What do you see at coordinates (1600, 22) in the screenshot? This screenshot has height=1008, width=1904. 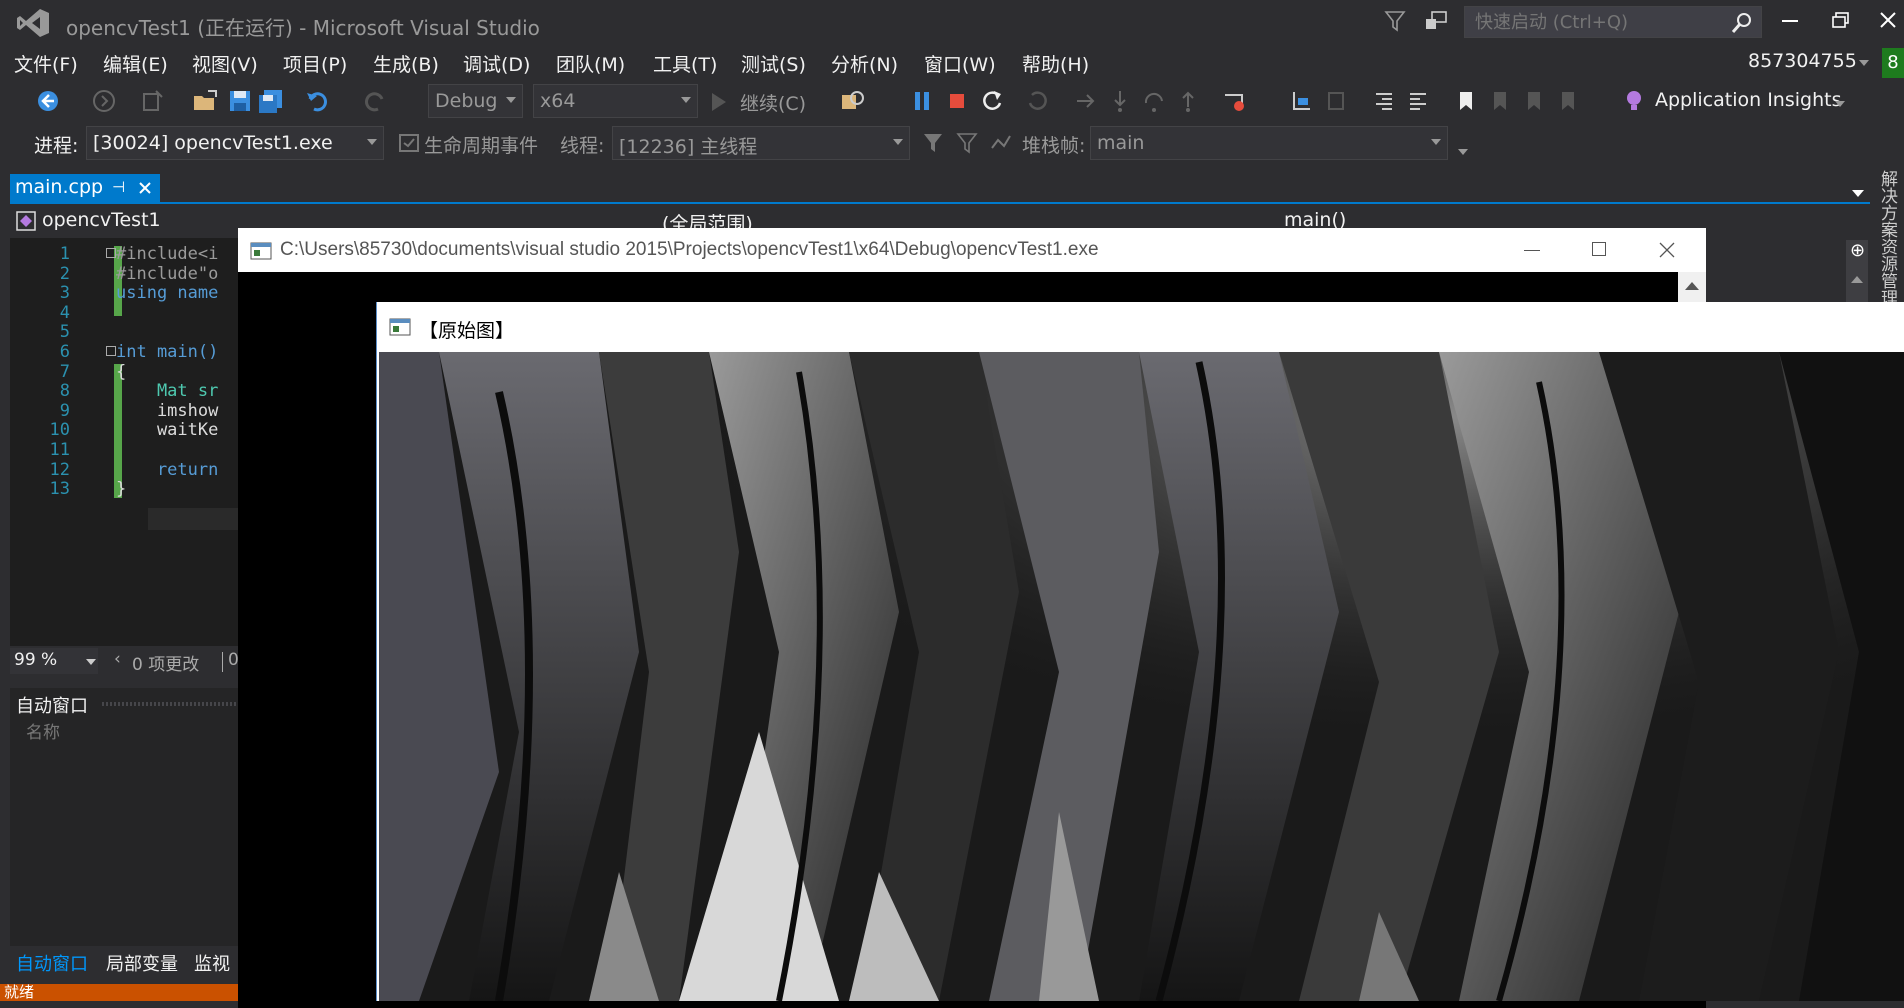 I see `quick-launch-input` at bounding box center [1600, 22].